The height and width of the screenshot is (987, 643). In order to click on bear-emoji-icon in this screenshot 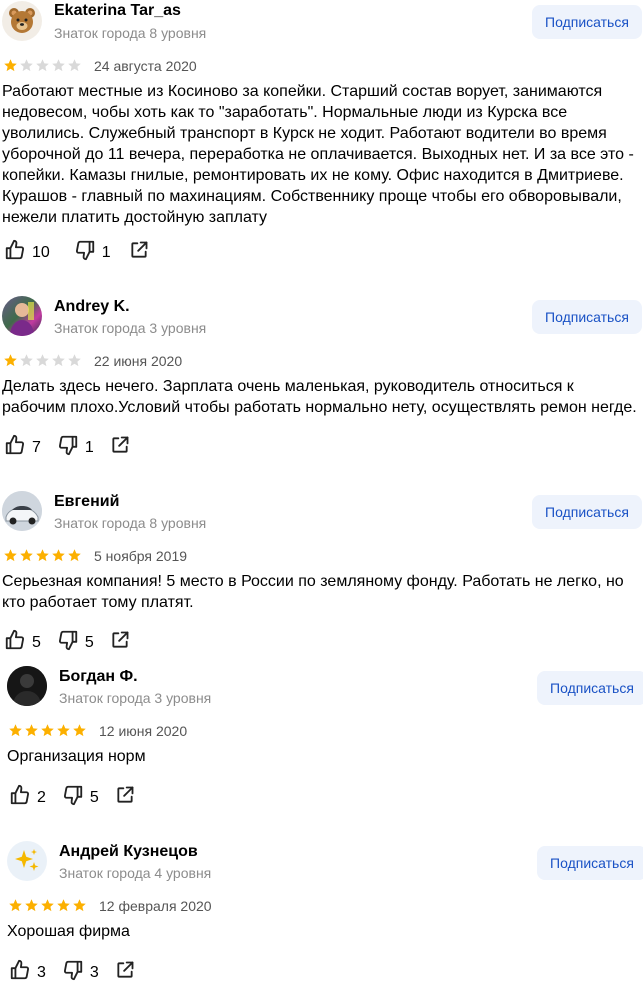, I will do `click(22, 21)`.